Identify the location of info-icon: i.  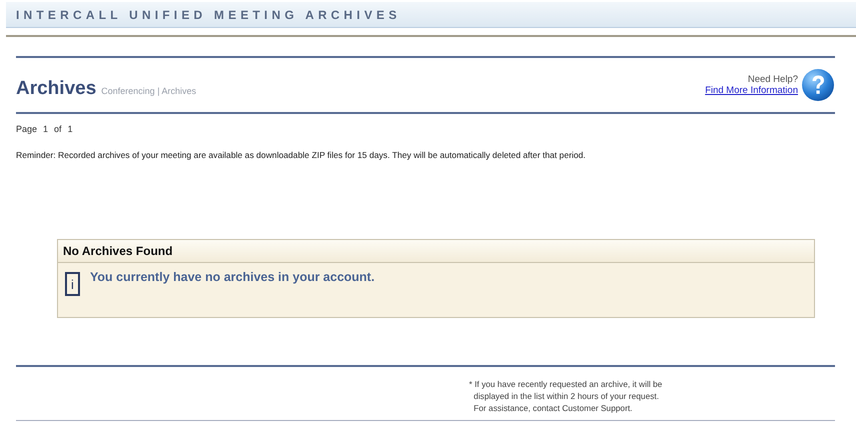
(72, 284).